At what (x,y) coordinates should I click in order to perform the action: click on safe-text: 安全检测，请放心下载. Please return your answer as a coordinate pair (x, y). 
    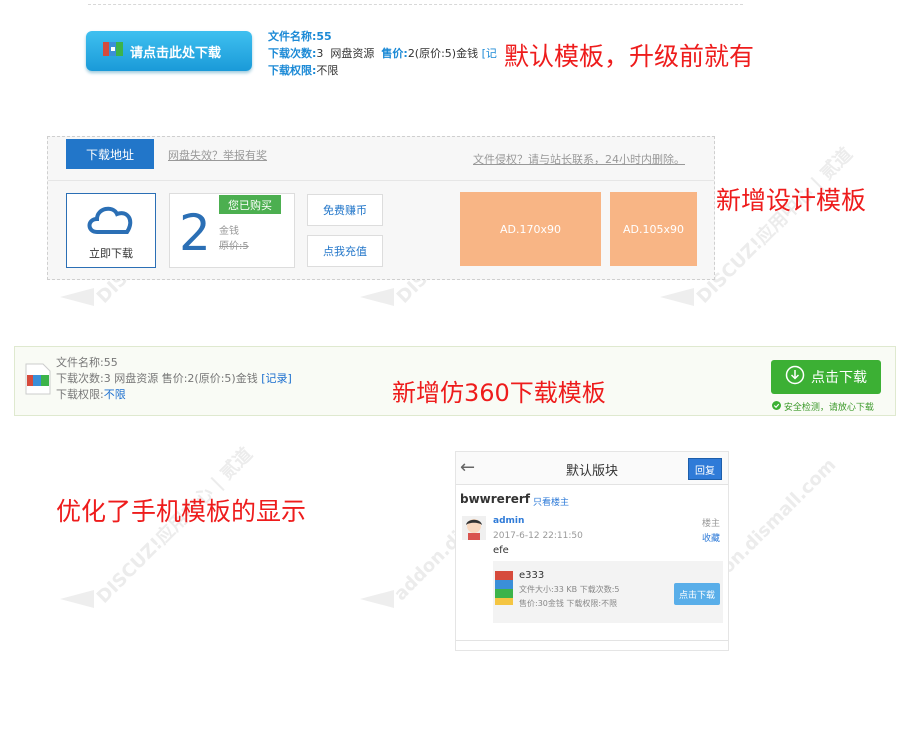
    Looking at the image, I should click on (828, 408).